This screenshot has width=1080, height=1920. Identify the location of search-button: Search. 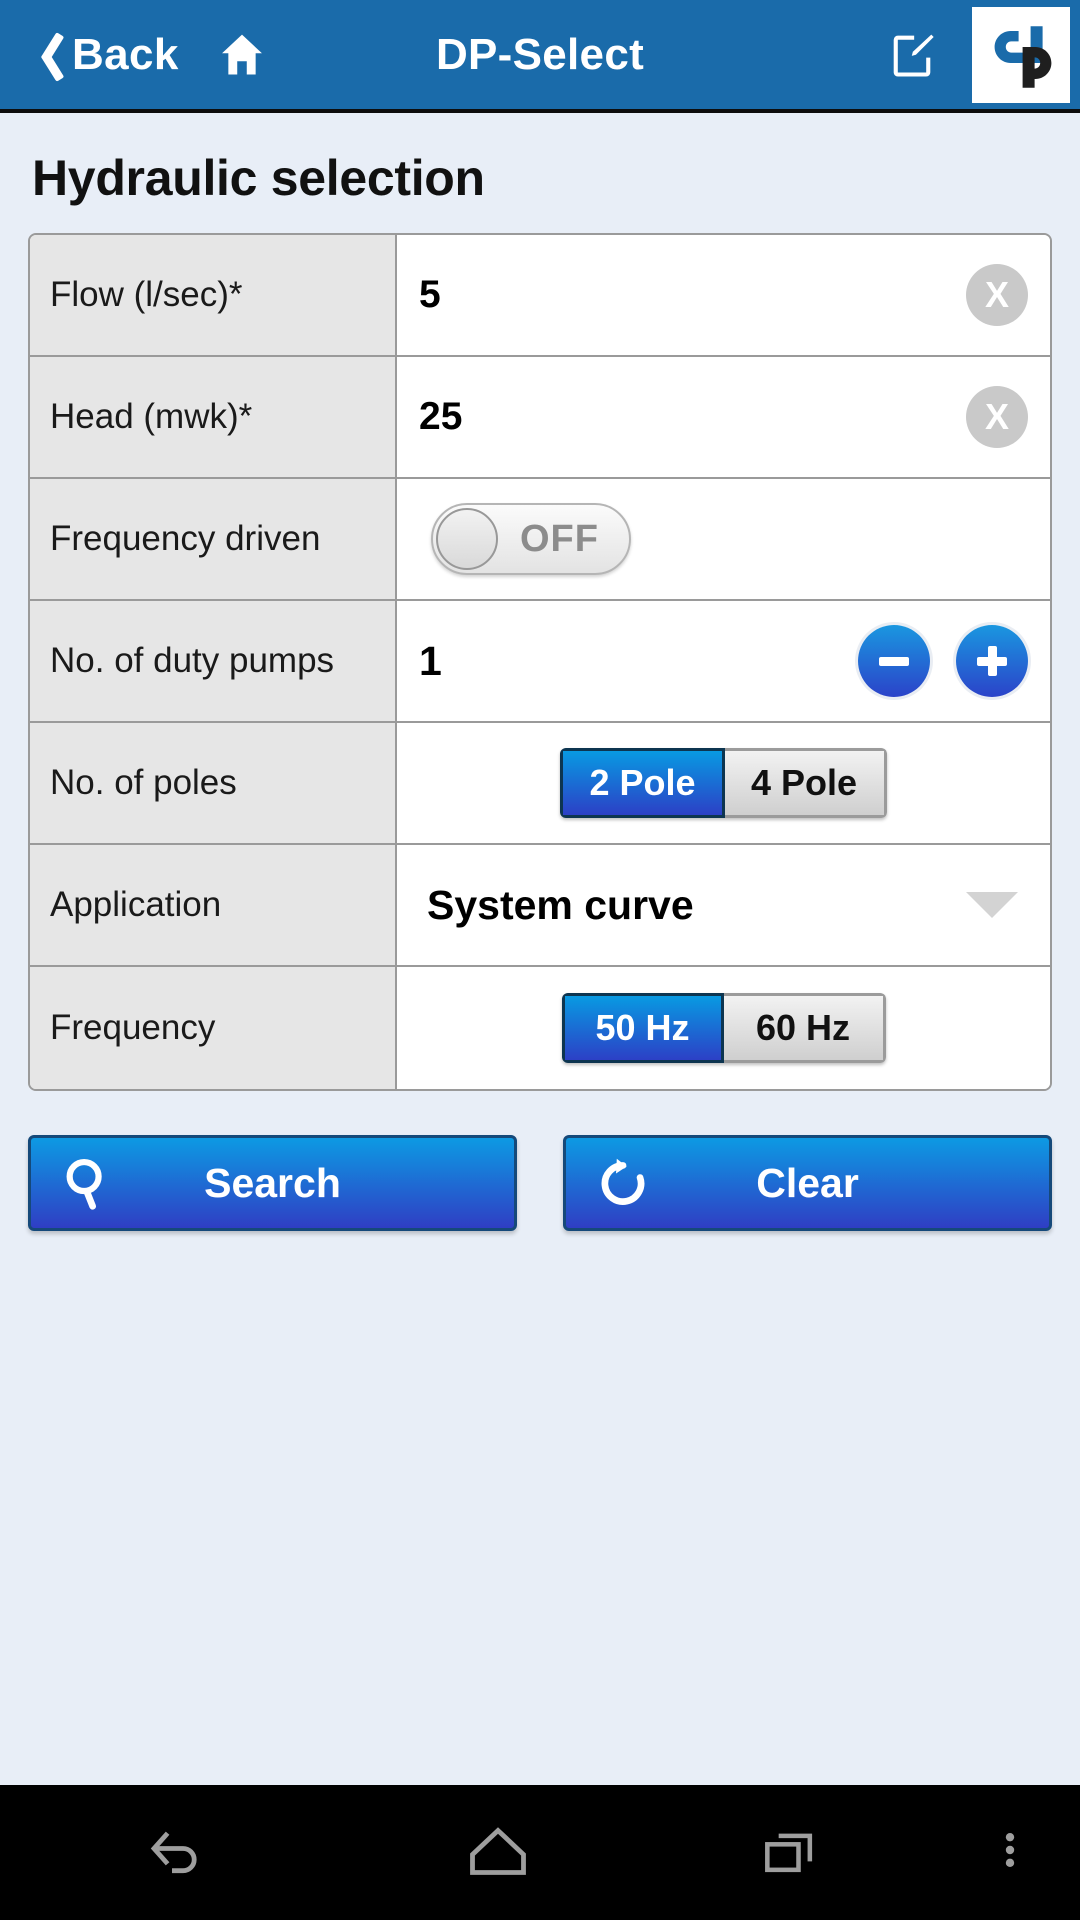
(272, 1183).